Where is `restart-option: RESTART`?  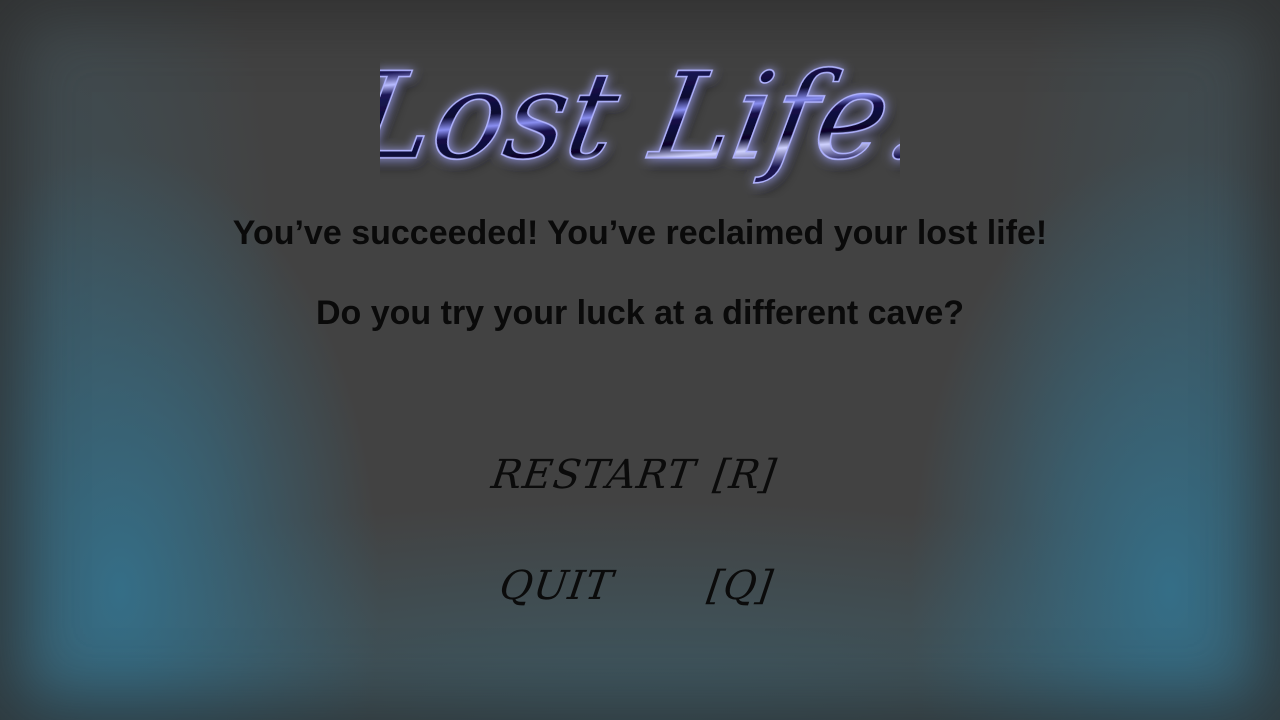 restart-option: RESTART is located at coordinates (594, 475).